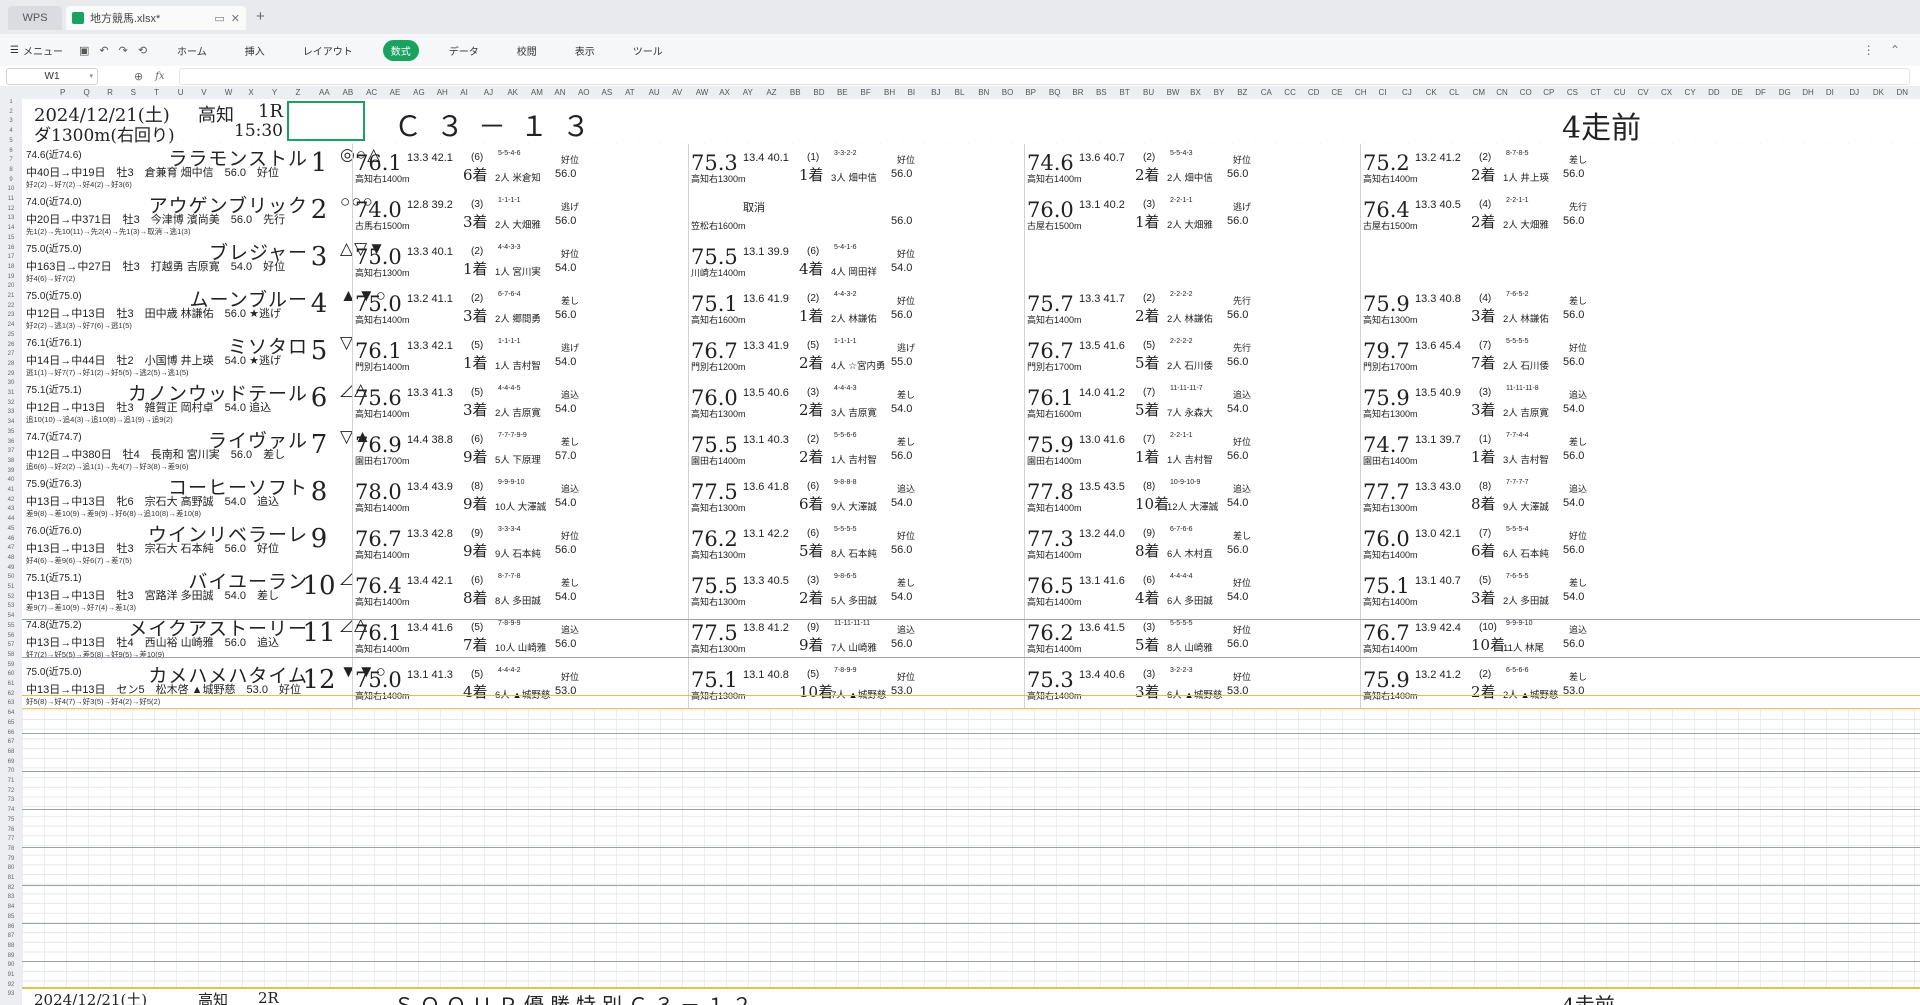  Describe the element at coordinates (11, 257) in the screenshot. I see `row-header: 17` at that location.